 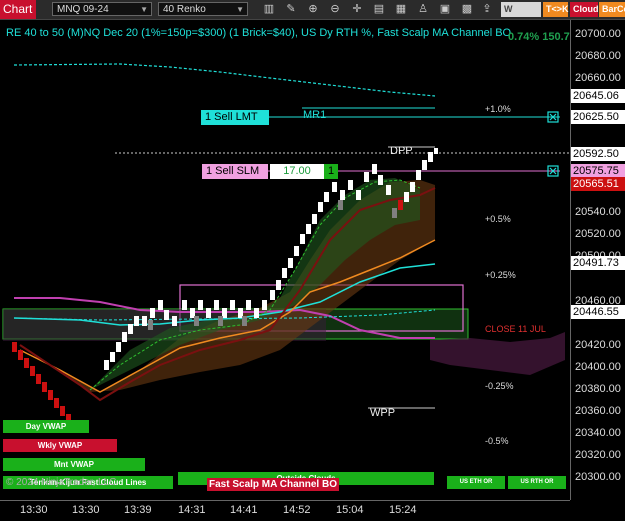 What do you see at coordinates (598, 263) in the screenshot?
I see `price-marker: 20491.73` at bounding box center [598, 263].